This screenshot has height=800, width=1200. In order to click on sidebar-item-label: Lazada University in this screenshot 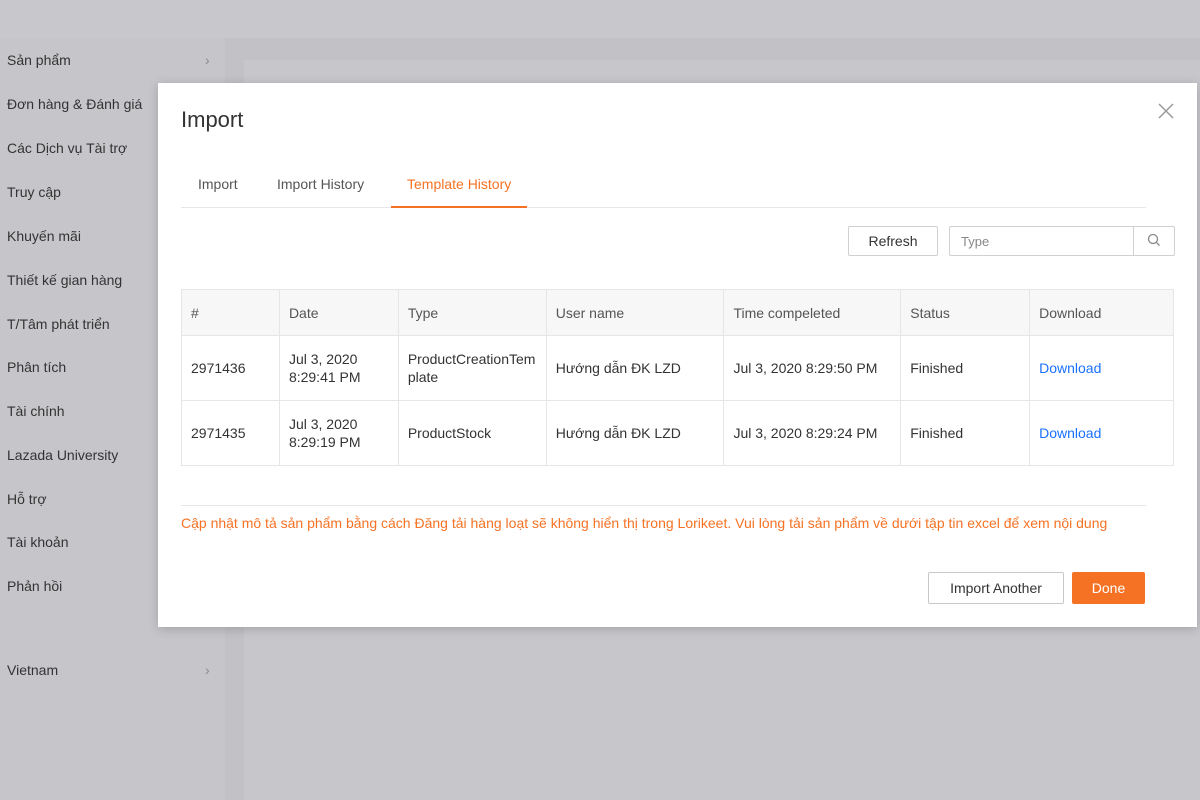, I will do `click(63, 455)`.